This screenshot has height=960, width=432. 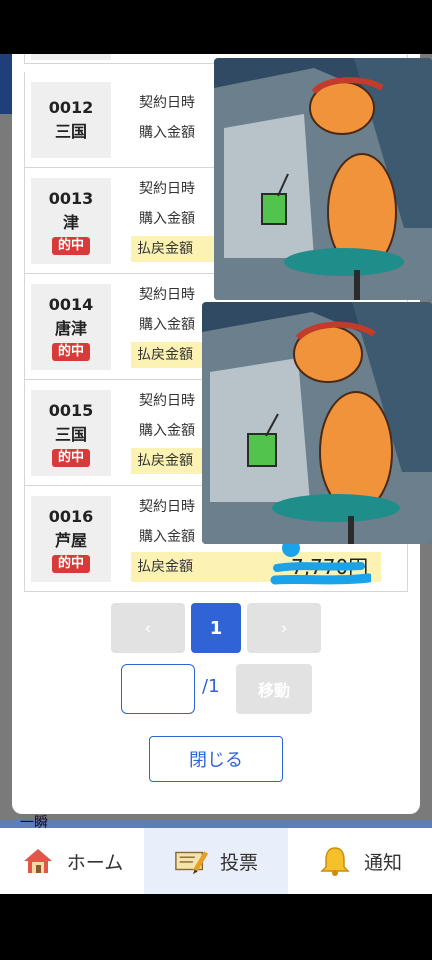 I want to click on number-box: 0015 三国 的中, so click(x=71, y=433).